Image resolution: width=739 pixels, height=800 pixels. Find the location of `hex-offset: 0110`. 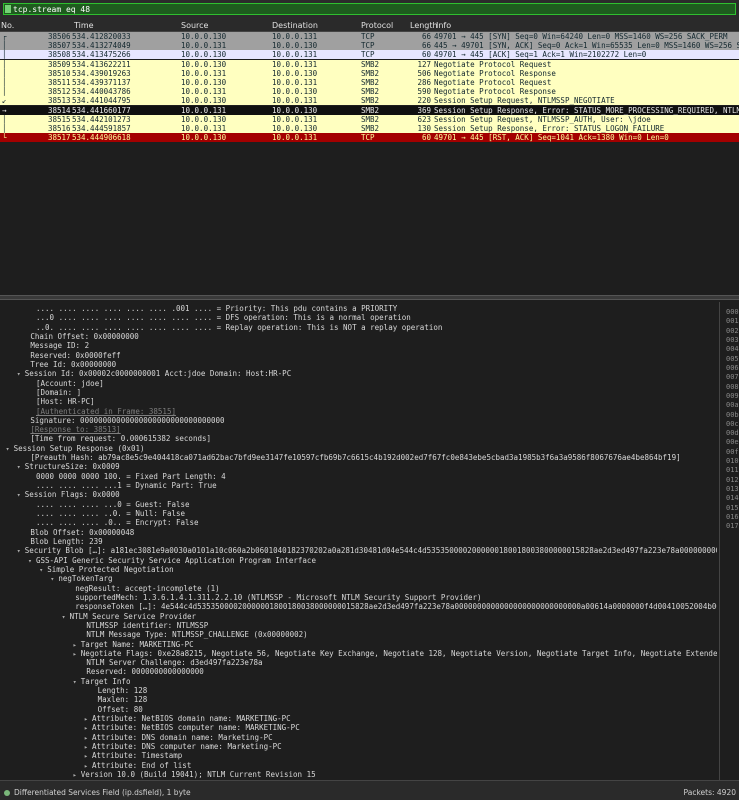

hex-offset: 0110 is located at coordinates (732, 470).